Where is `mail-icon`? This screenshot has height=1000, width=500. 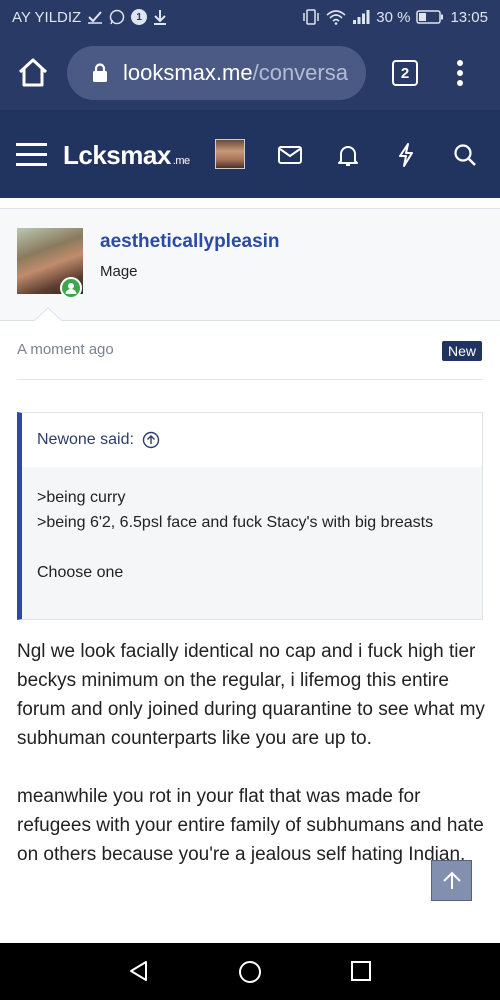 mail-icon is located at coordinates (290, 155).